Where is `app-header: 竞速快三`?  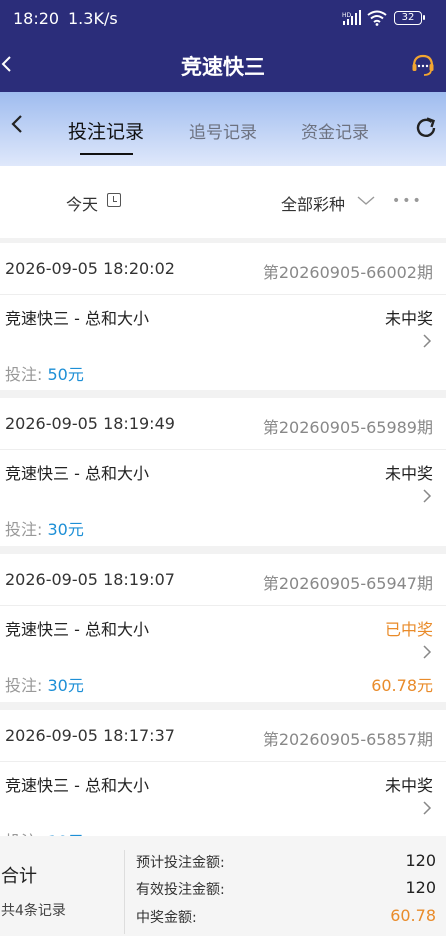
app-header: 竞速快三 is located at coordinates (223, 65).